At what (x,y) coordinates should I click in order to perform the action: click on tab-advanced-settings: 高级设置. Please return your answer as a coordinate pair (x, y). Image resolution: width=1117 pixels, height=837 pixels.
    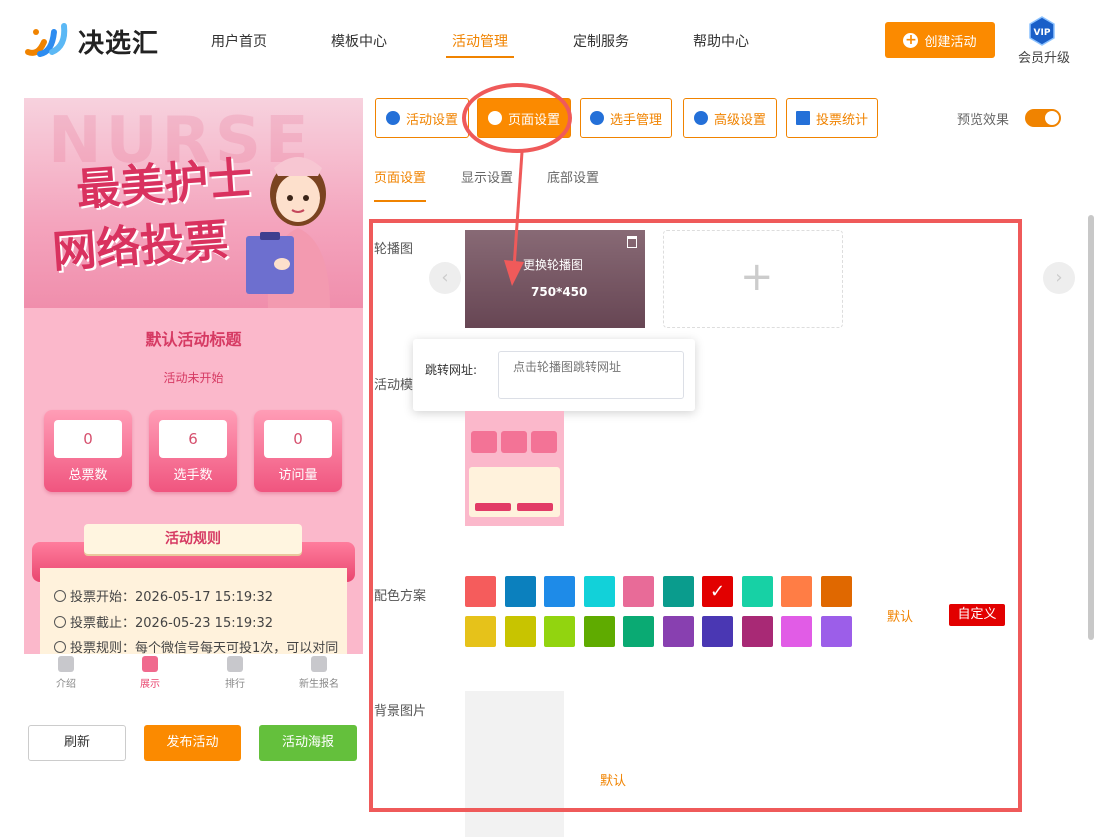
    Looking at the image, I should click on (730, 118).